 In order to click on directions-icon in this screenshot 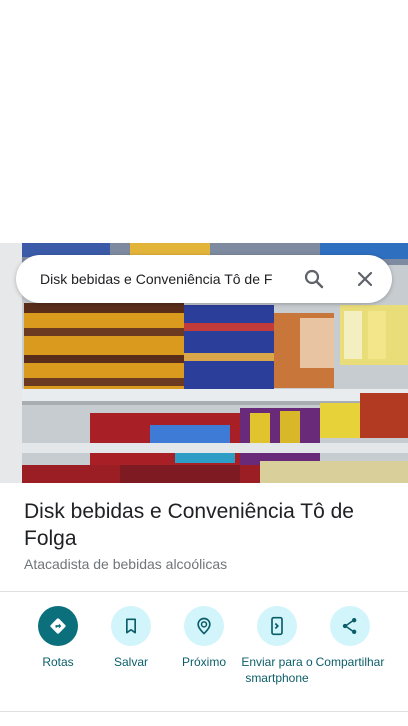, I will do `click(58, 626)`.